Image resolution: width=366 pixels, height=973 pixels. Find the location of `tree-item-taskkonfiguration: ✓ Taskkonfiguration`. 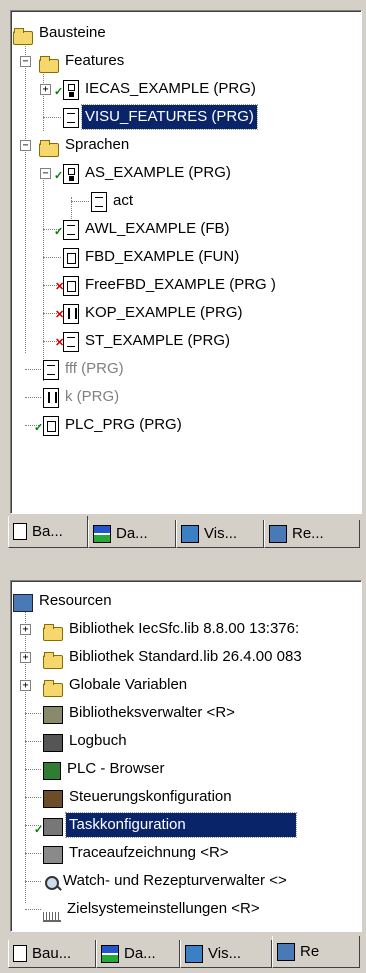

tree-item-taskkonfiguration: ✓ Taskkonfiguration is located at coordinates (159, 825).